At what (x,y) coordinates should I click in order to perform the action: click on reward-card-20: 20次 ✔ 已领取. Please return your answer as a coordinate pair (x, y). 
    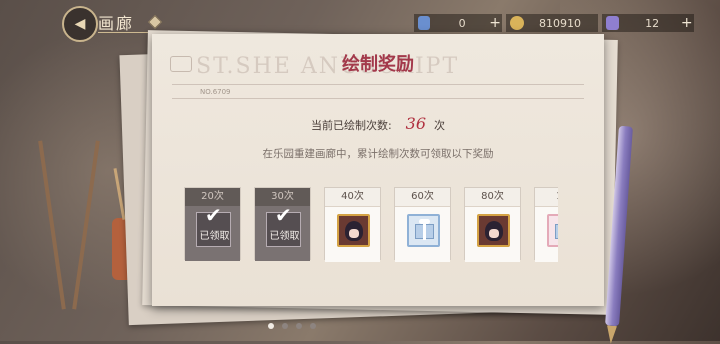
    Looking at the image, I should click on (212, 224).